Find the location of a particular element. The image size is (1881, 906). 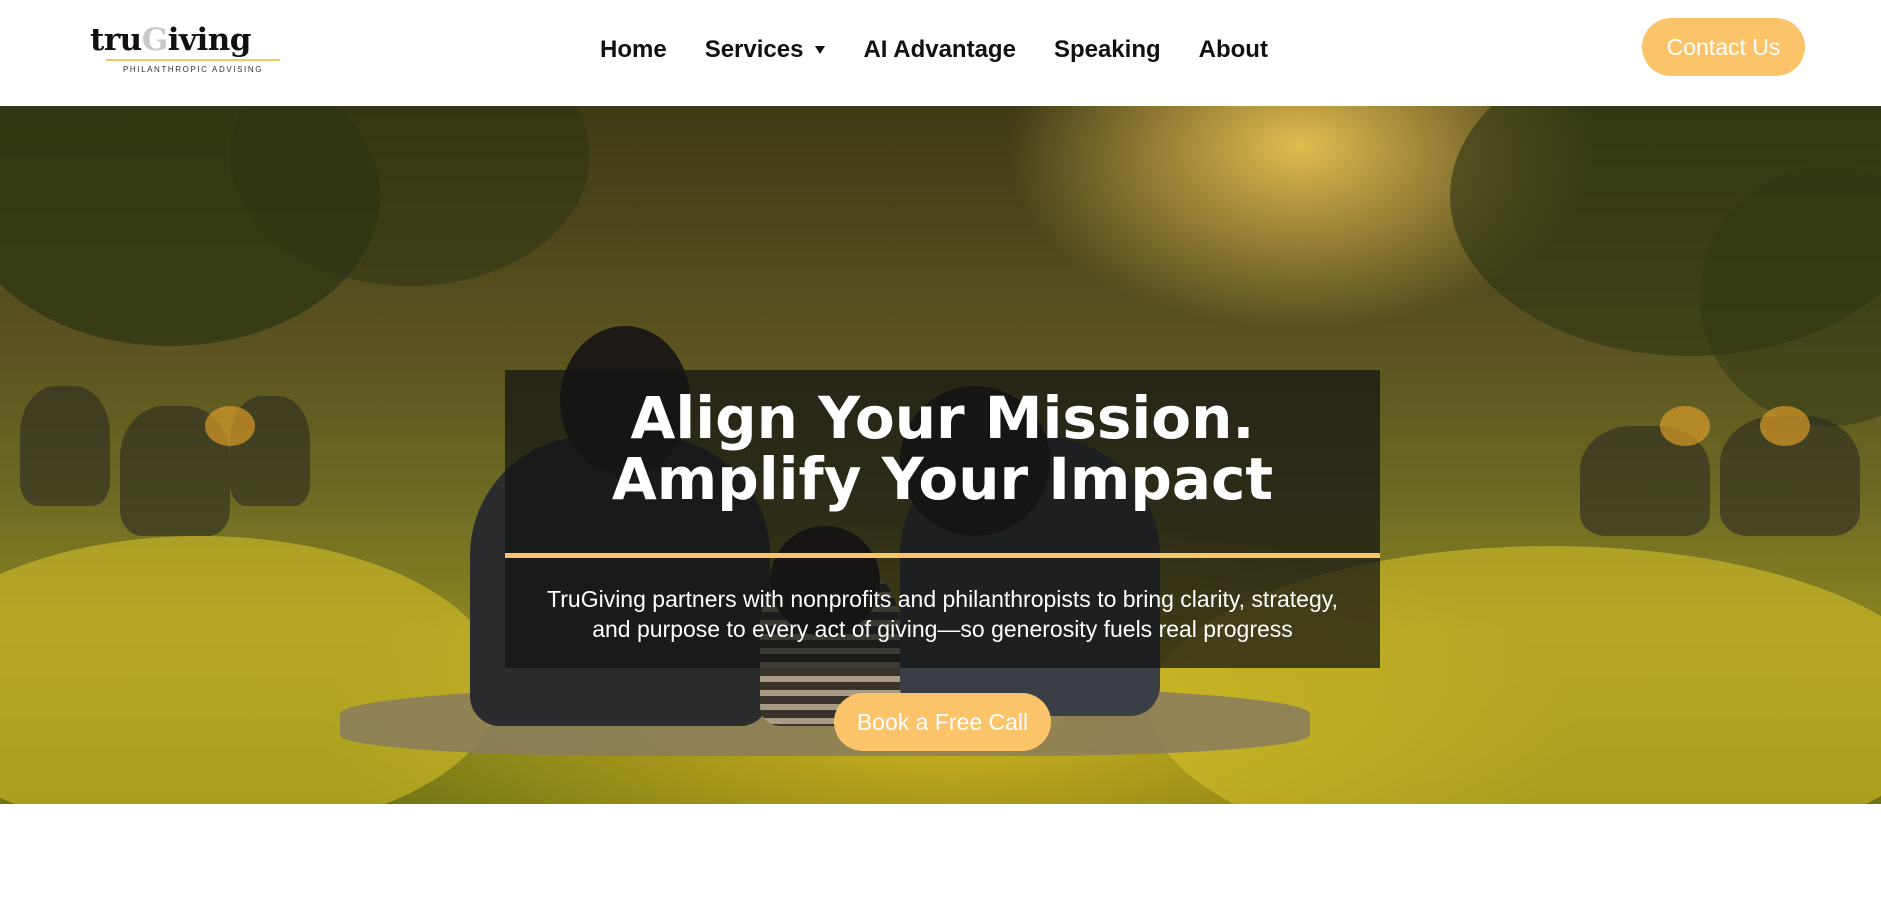

nav-about: About is located at coordinates (1233, 50).